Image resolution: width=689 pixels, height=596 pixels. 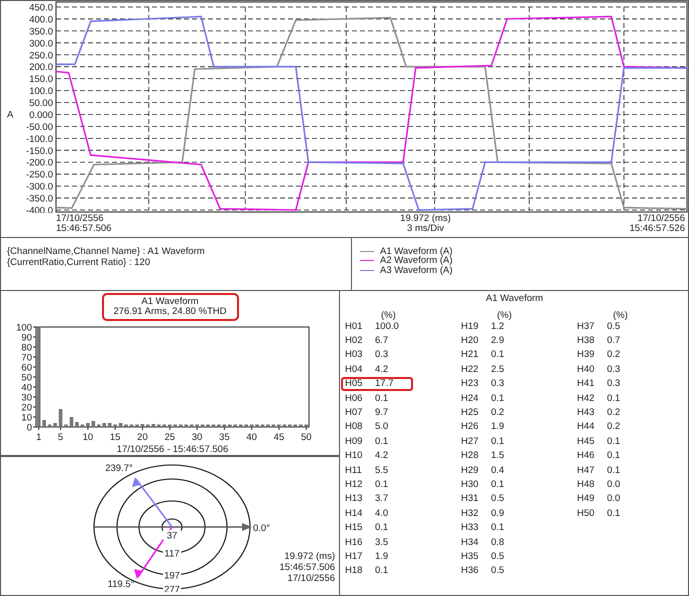 What do you see at coordinates (381, 498) in the screenshot?
I see `harmonic-value: 3.7` at bounding box center [381, 498].